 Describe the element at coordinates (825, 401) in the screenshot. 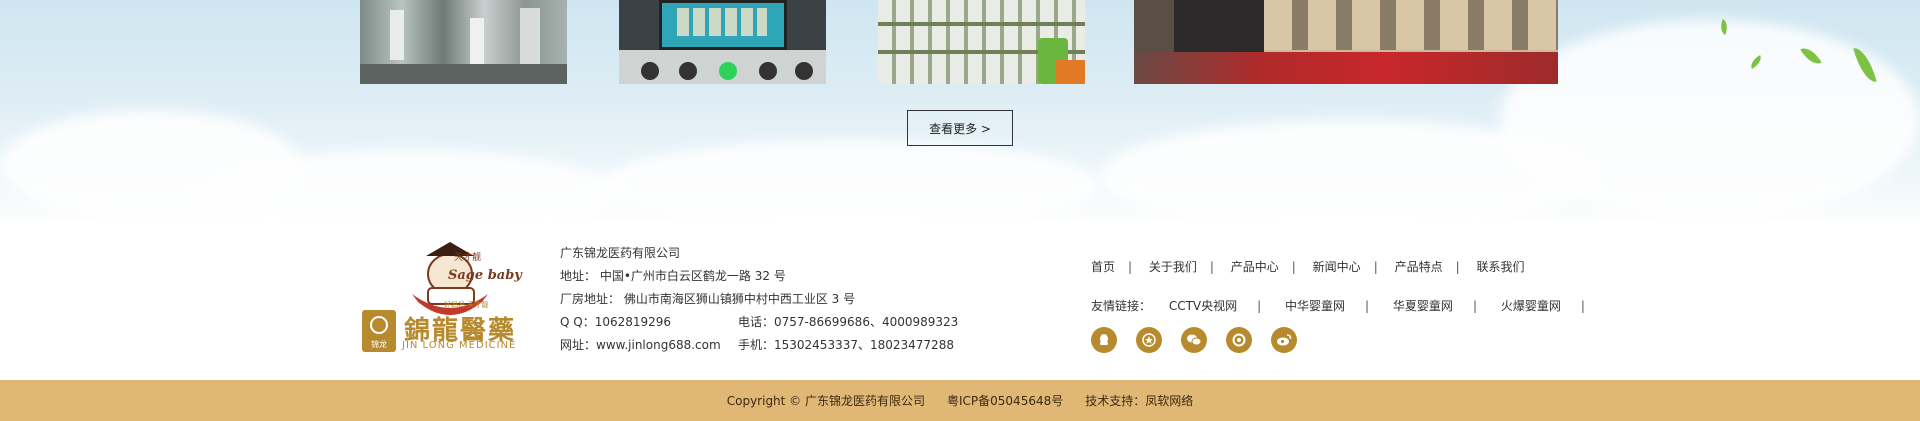

I see `copyright-text: Copyright © 广东锦龙医药有限公司` at that location.